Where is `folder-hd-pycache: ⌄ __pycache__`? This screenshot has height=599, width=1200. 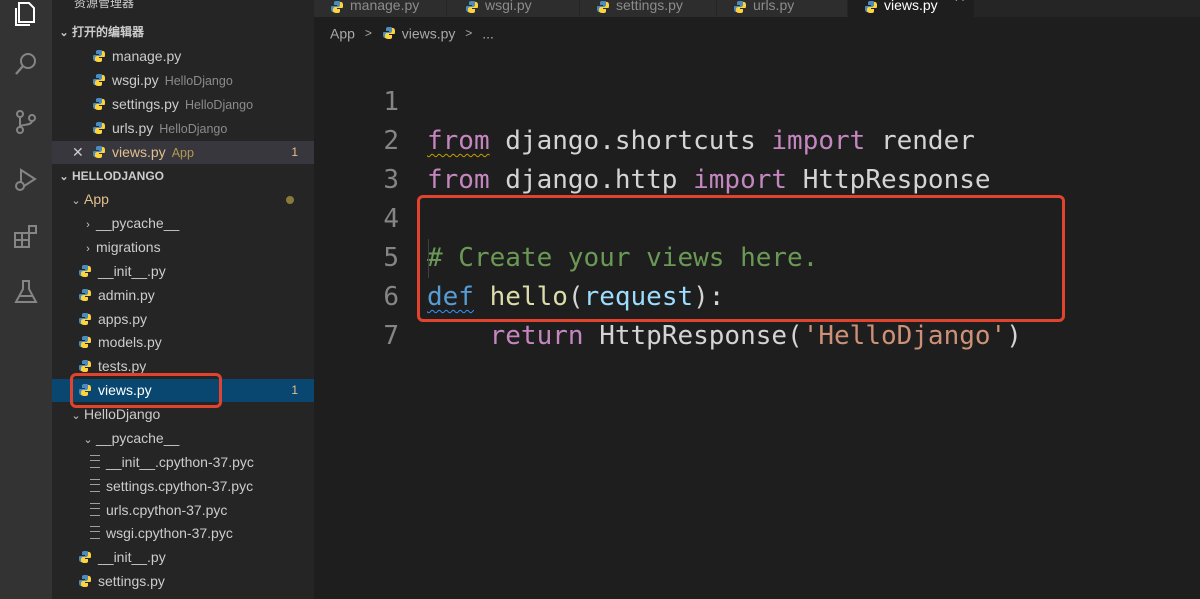
folder-hd-pycache: ⌄ __pycache__ is located at coordinates (183, 438).